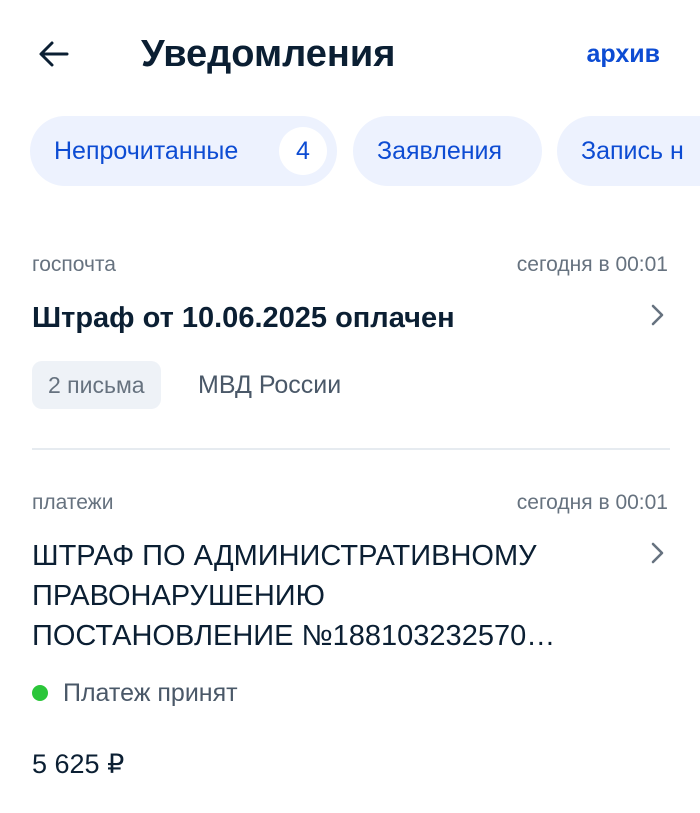 This screenshot has height=813, width=700. I want to click on payment-status-text: Платеж принят, so click(150, 693).